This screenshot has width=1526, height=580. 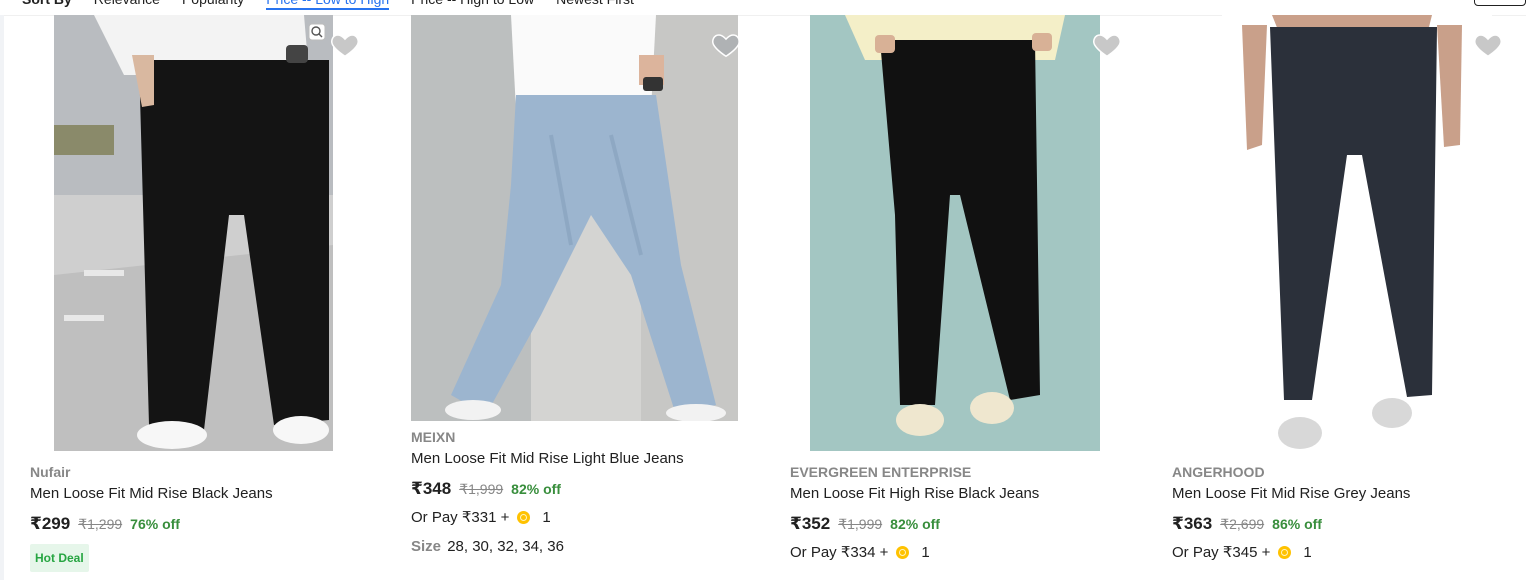 What do you see at coordinates (50, 472) in the screenshot?
I see `product-brand: Nufair` at bounding box center [50, 472].